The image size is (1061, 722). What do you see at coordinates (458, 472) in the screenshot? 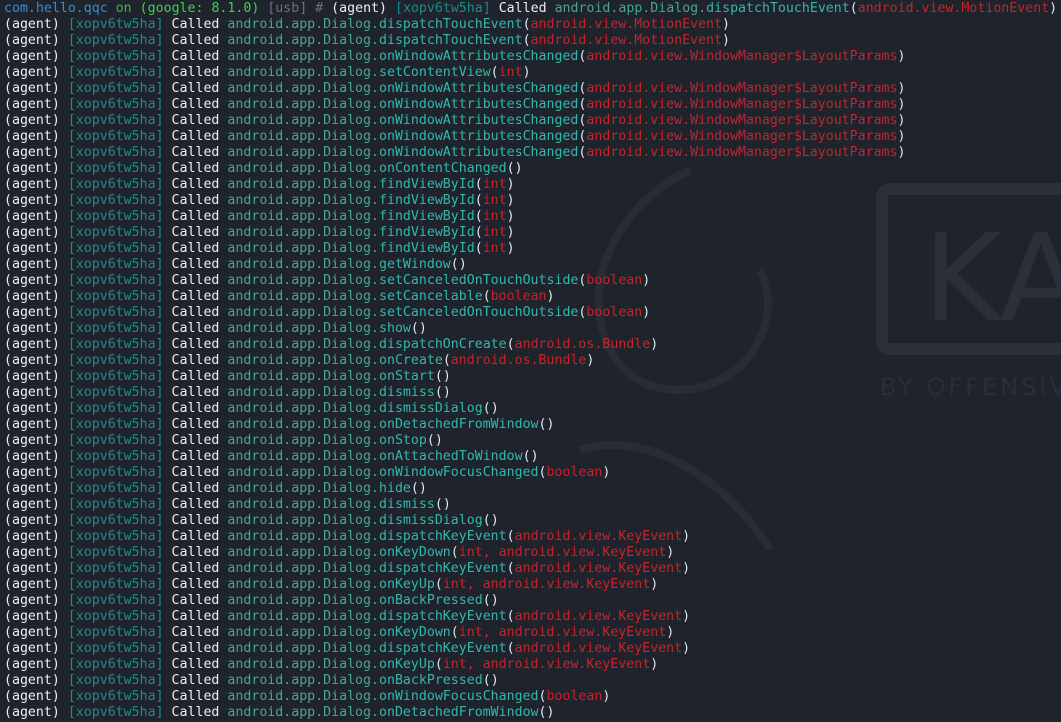
I see `method-name: onWindowFocusChanged` at bounding box center [458, 472].